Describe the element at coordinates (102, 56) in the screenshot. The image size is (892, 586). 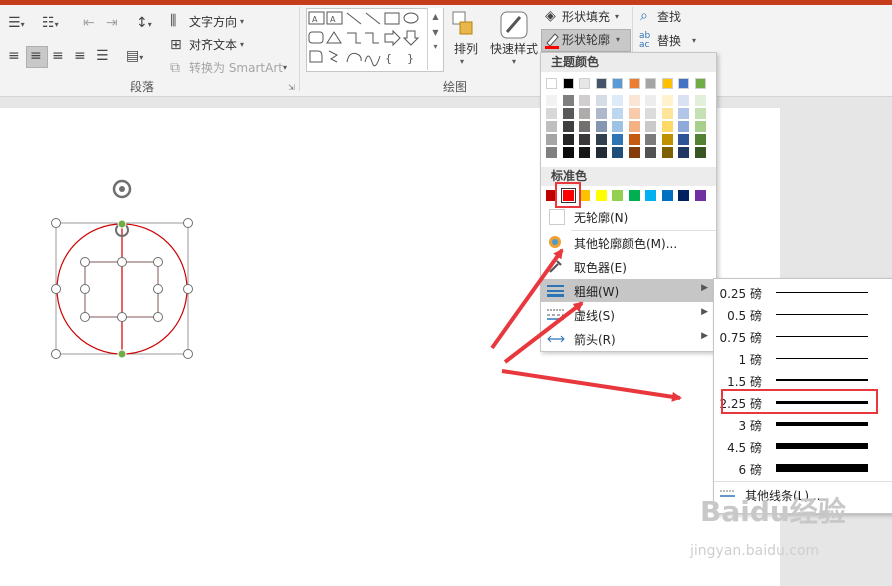
I see `distributed-icon: ☰` at that location.